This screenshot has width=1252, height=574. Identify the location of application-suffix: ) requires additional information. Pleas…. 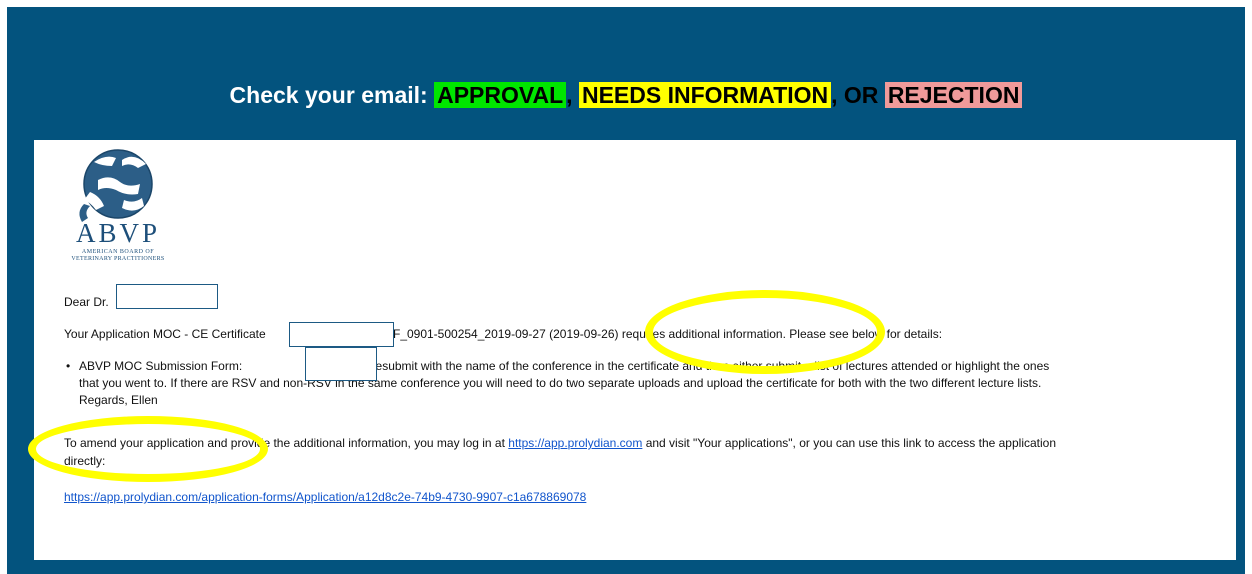
(778, 334).